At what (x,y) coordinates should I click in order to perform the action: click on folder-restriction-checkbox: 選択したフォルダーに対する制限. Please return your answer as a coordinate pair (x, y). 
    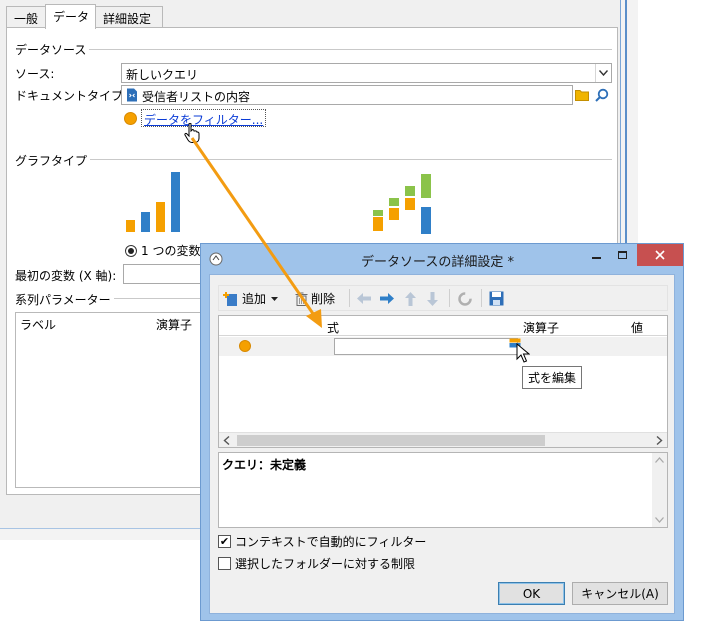
    Looking at the image, I should click on (316, 563).